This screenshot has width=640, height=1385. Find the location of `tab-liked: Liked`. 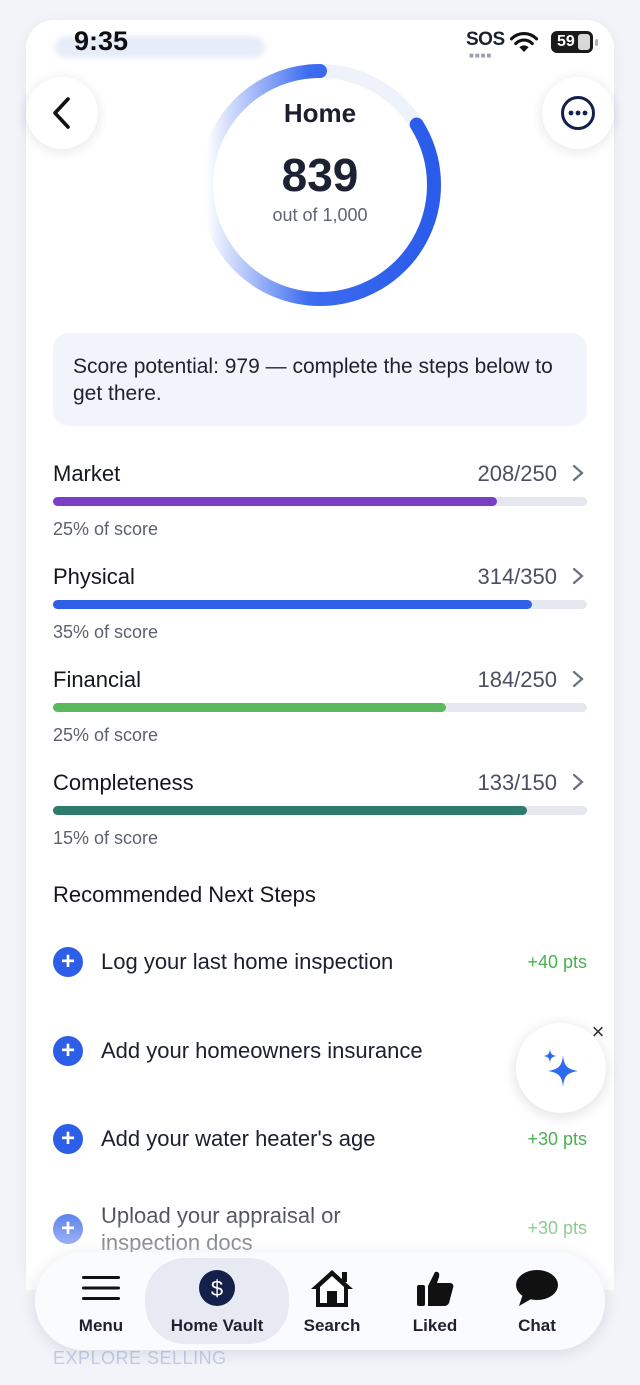

tab-liked: Liked is located at coordinates (435, 1301).